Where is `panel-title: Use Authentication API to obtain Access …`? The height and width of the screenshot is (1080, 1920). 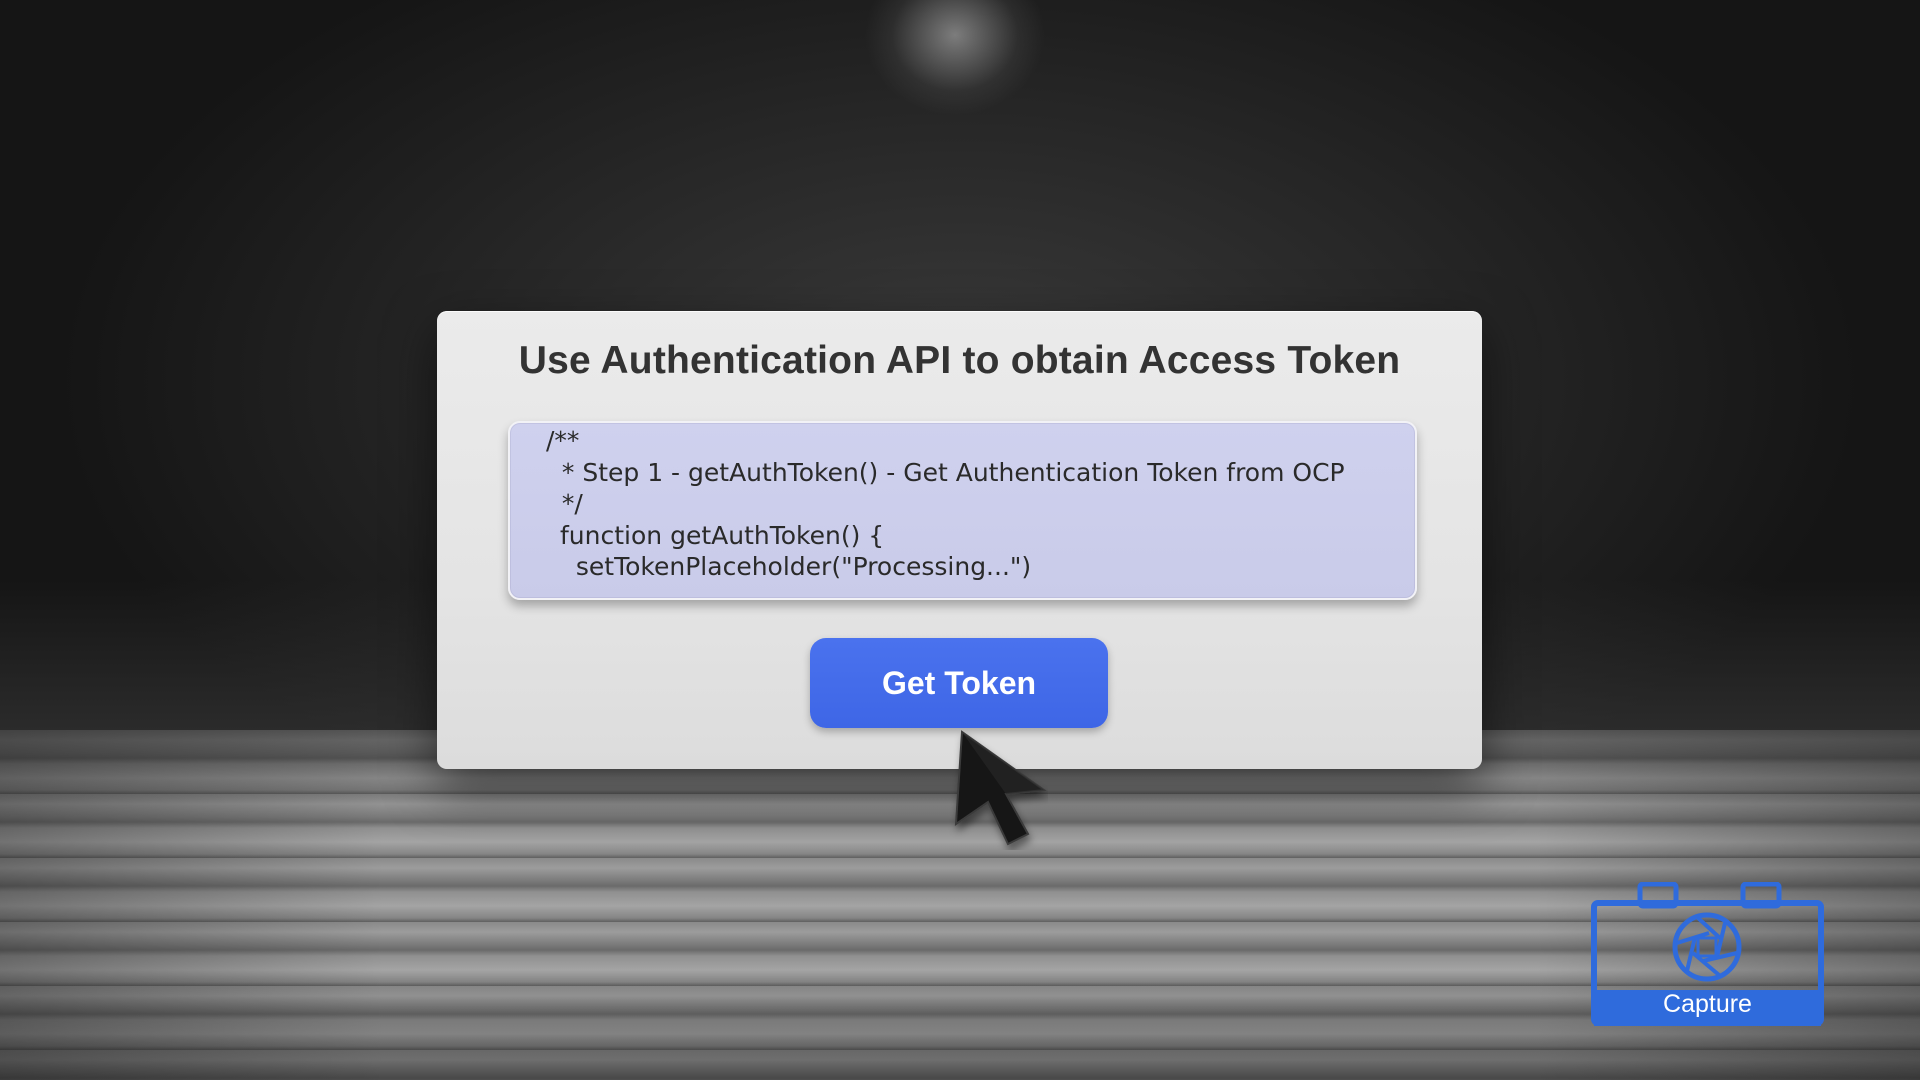
panel-title: Use Authentication API to obtain Access … is located at coordinates (959, 360).